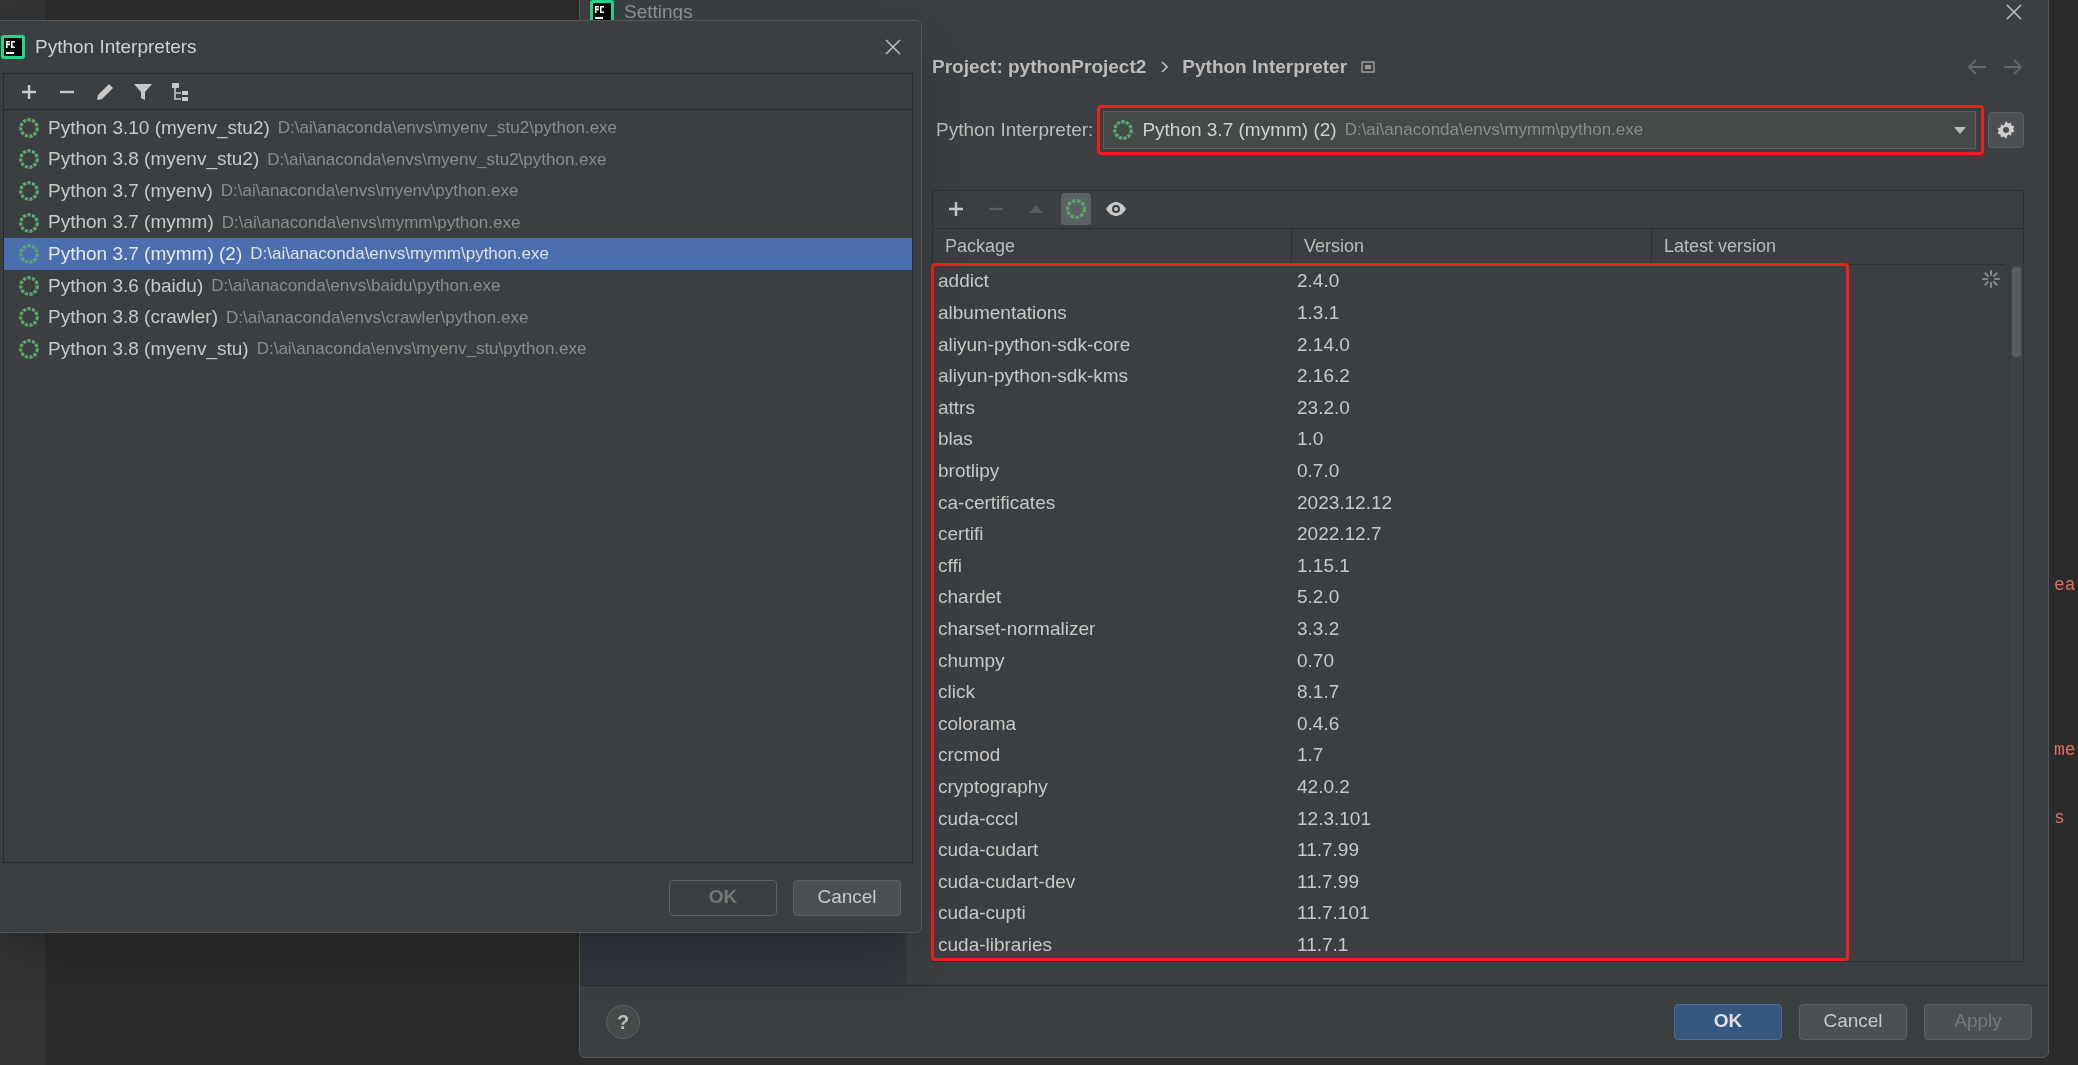  What do you see at coordinates (116, 46) in the screenshot?
I see `dialog-title: Python Interpreters` at bounding box center [116, 46].